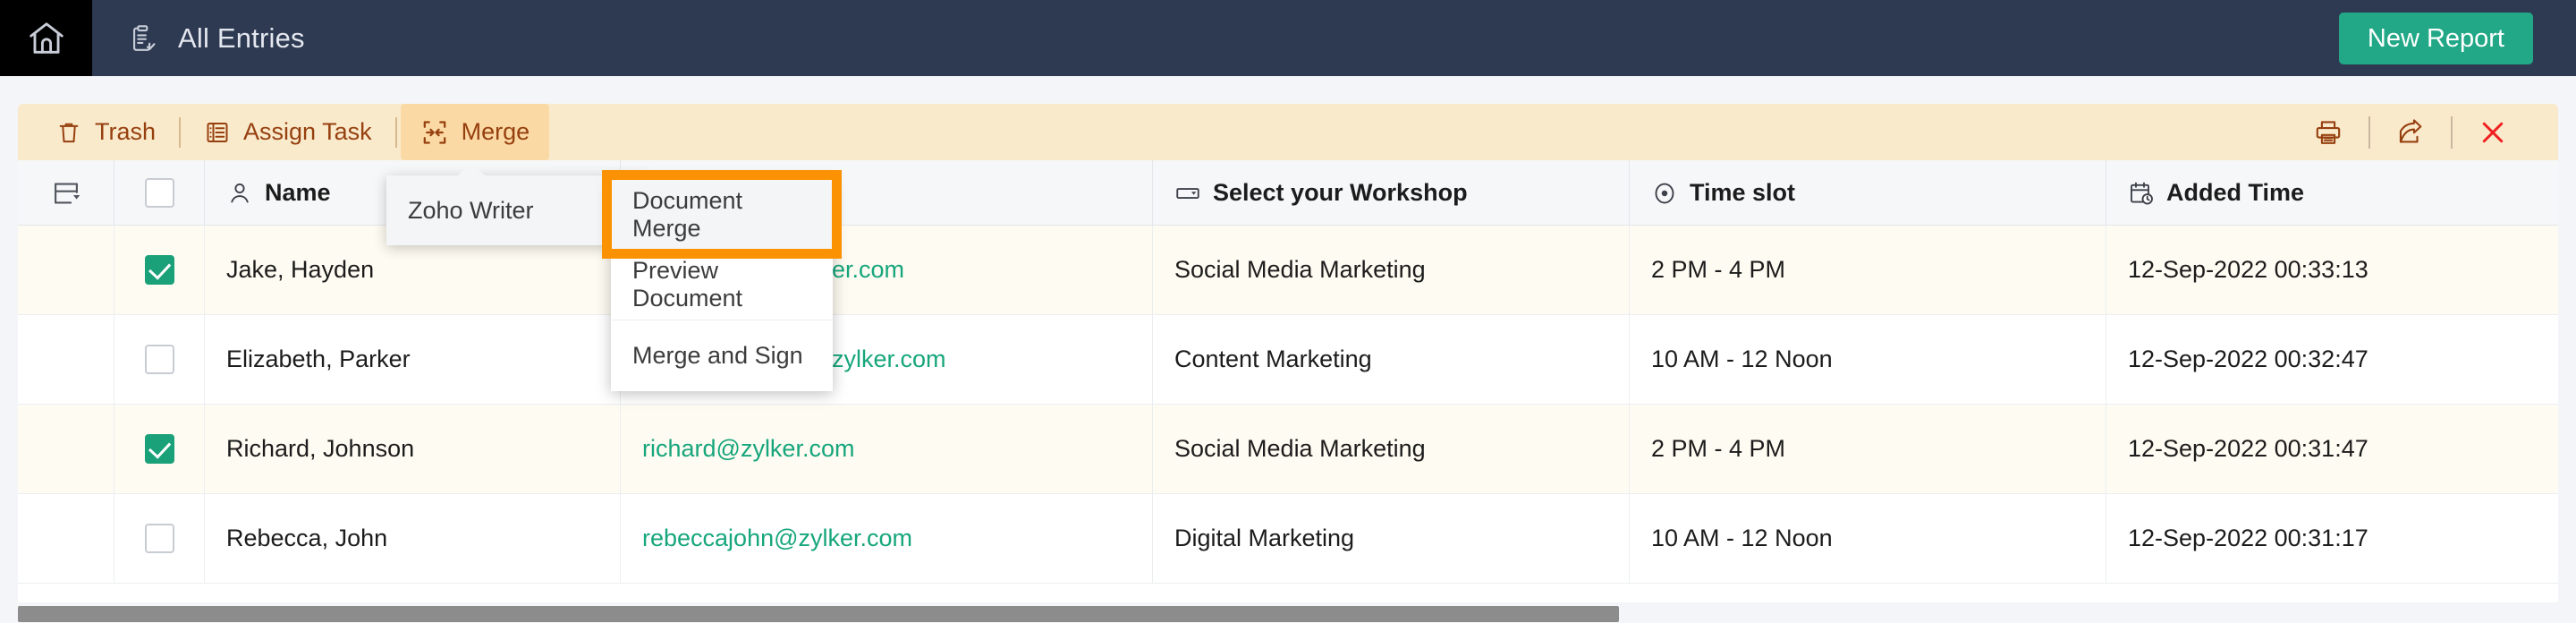  Describe the element at coordinates (143, 38) in the screenshot. I see `clipboard-check-icon` at that location.